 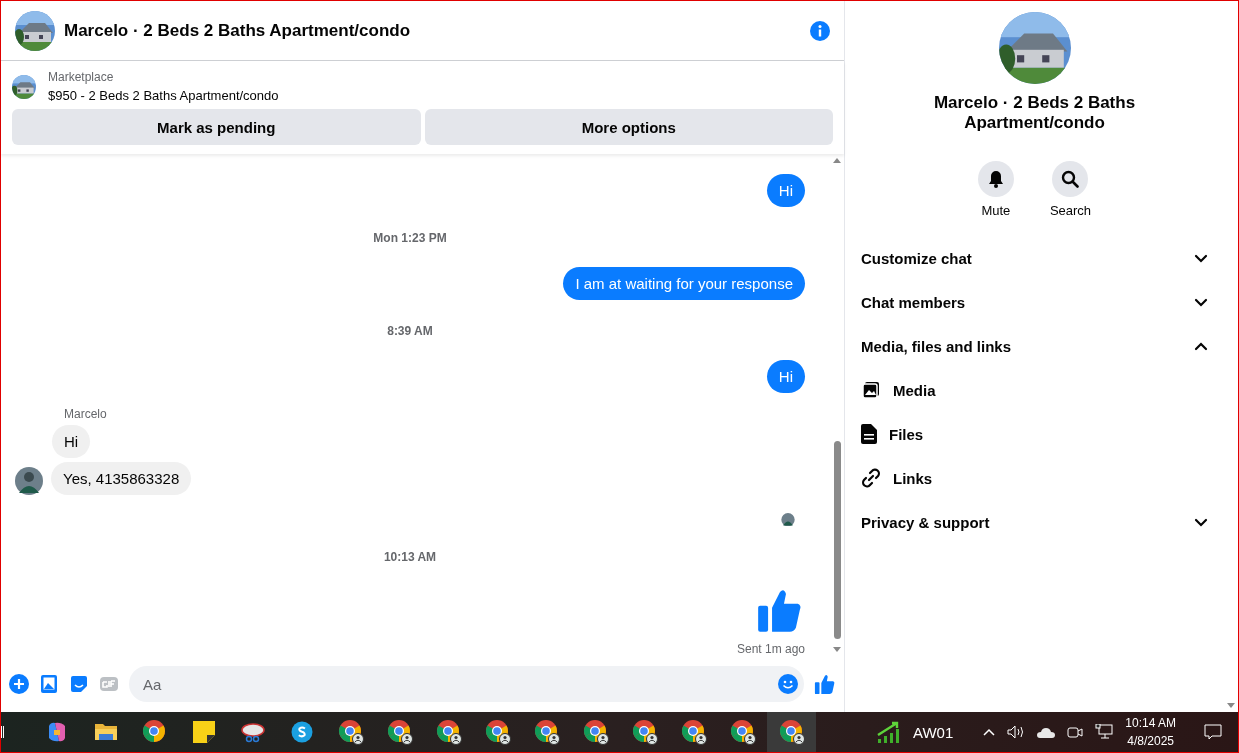 What do you see at coordinates (81, 77) in the screenshot?
I see `listing-source: Marketplace` at bounding box center [81, 77].